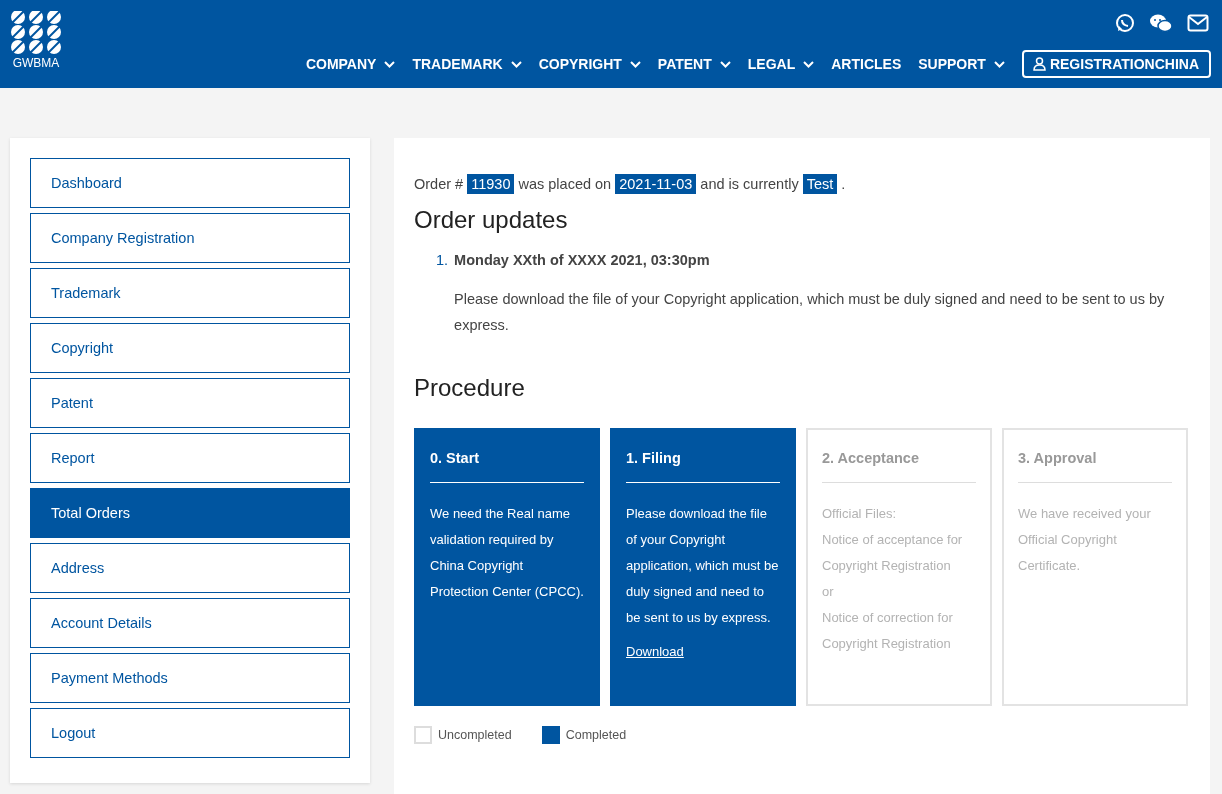 Image resolution: width=1222 pixels, height=794 pixels. What do you see at coordinates (190, 678) in the screenshot?
I see `sidebar-item: Payment Methods` at bounding box center [190, 678].